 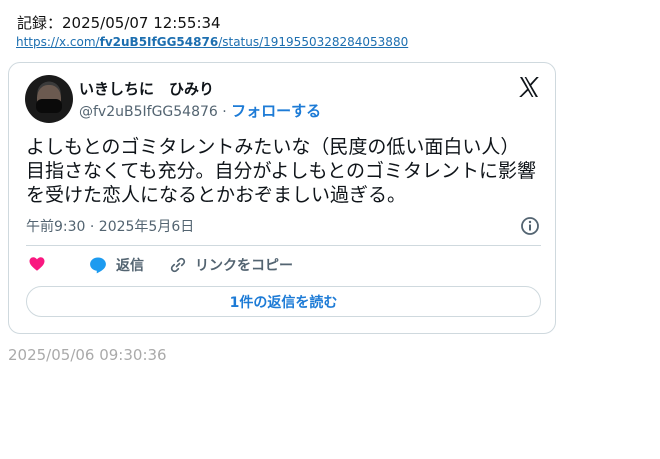 What do you see at coordinates (244, 266) in the screenshot?
I see `copy-link-label: リンクをコピー` at bounding box center [244, 266].